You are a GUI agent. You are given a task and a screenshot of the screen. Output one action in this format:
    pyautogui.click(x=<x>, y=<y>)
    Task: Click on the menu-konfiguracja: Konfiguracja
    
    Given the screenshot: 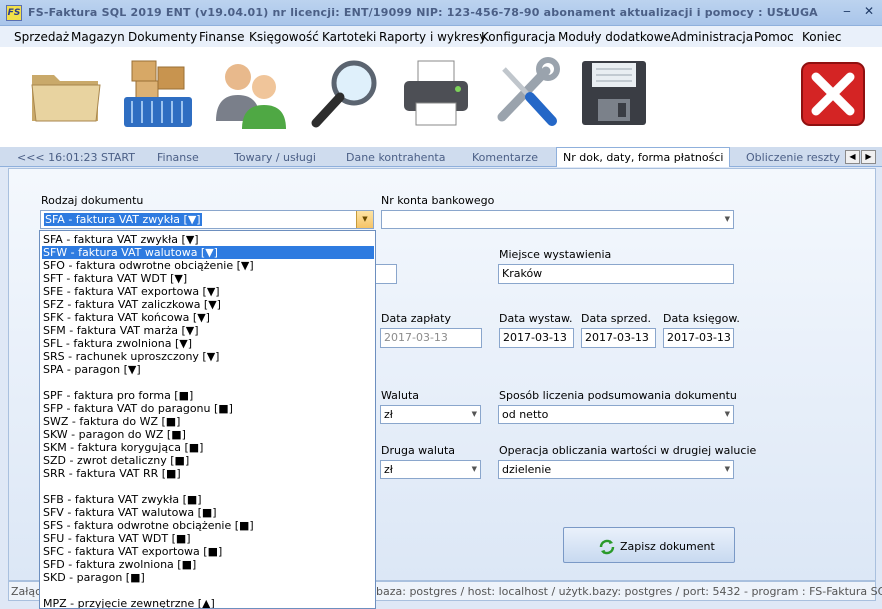 What is the action you would take?
    pyautogui.click(x=518, y=37)
    